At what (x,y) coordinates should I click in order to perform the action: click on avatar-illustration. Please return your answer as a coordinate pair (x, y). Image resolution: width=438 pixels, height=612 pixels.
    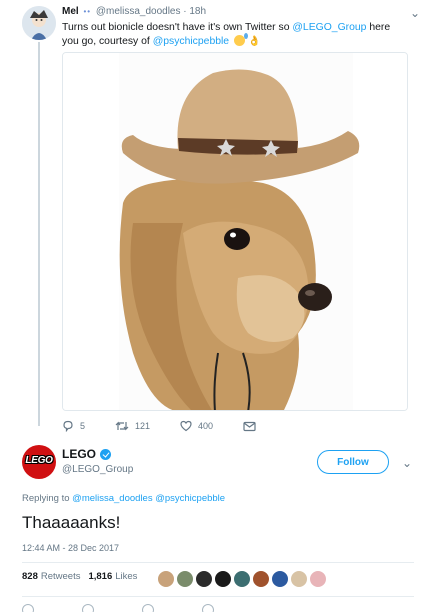
    Looking at the image, I should click on (39, 23).